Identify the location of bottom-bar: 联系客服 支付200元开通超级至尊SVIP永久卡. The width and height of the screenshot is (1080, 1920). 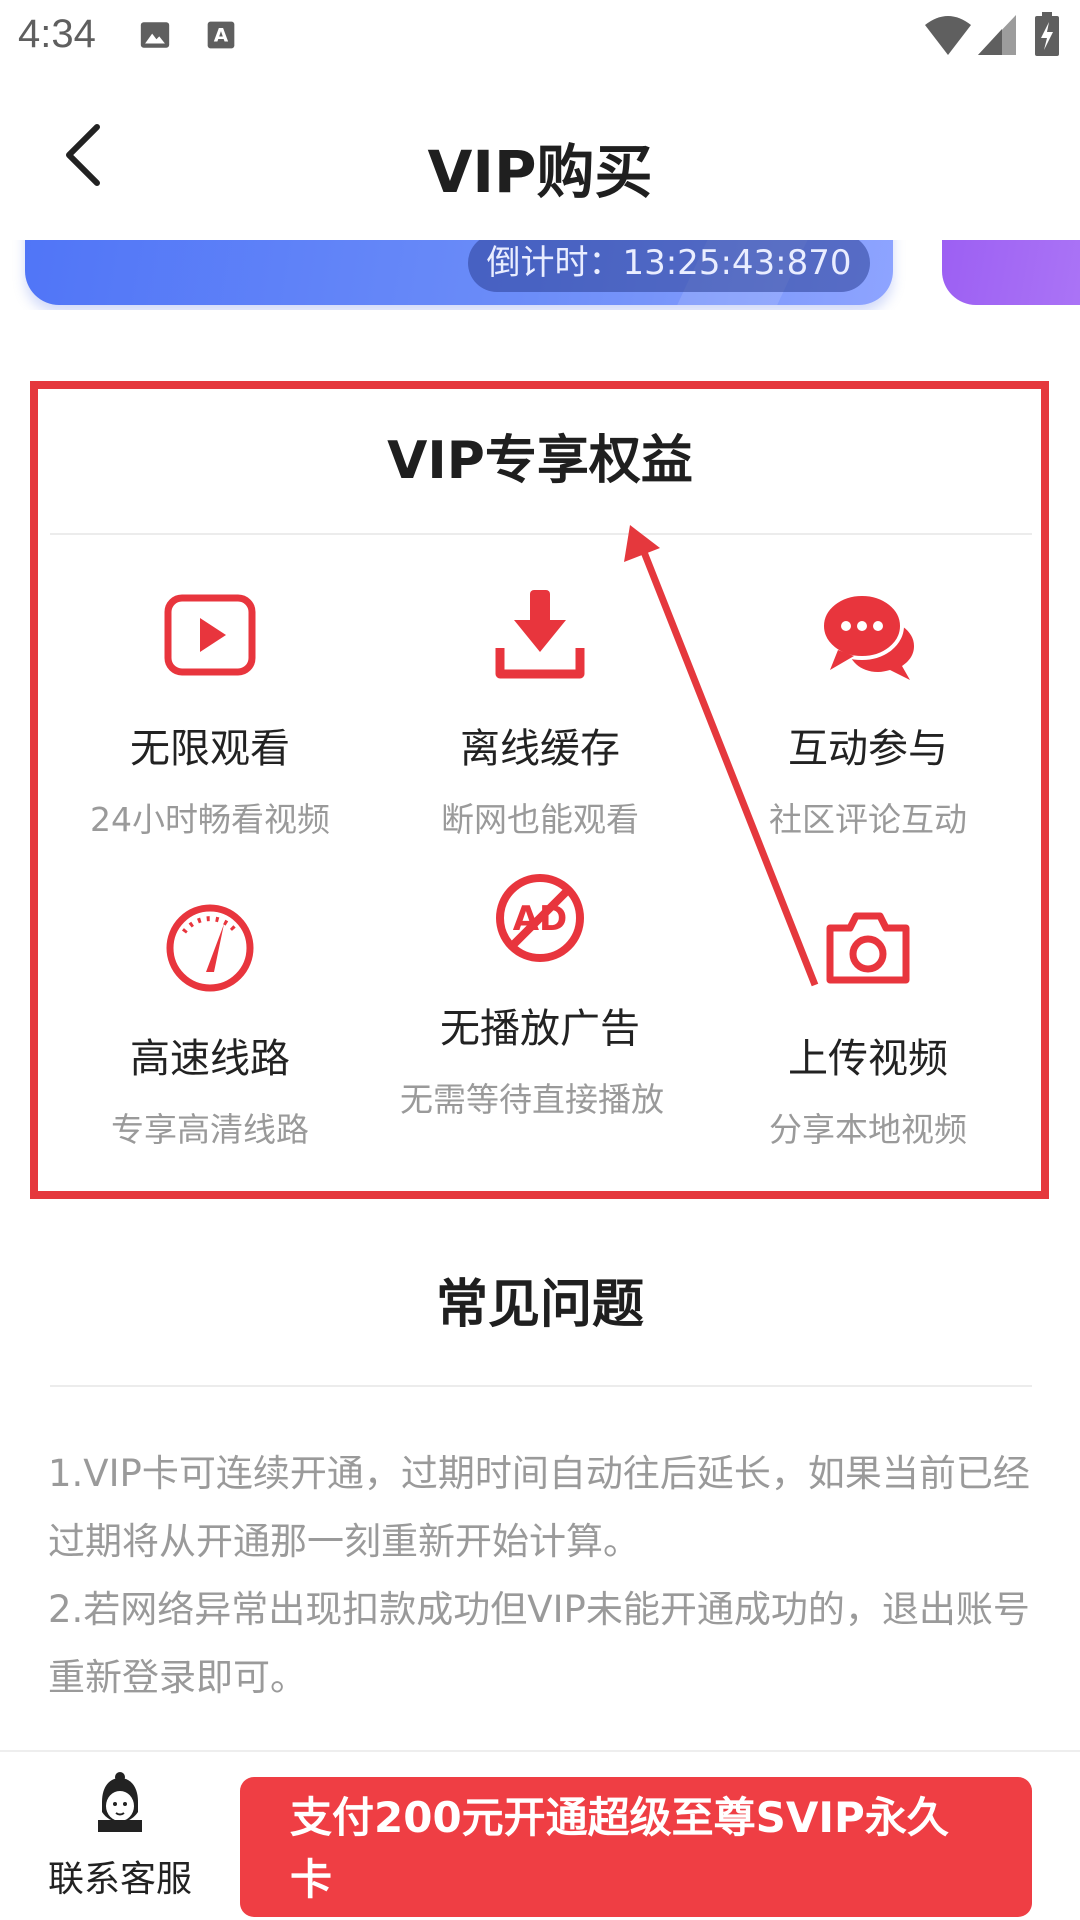
(540, 1835).